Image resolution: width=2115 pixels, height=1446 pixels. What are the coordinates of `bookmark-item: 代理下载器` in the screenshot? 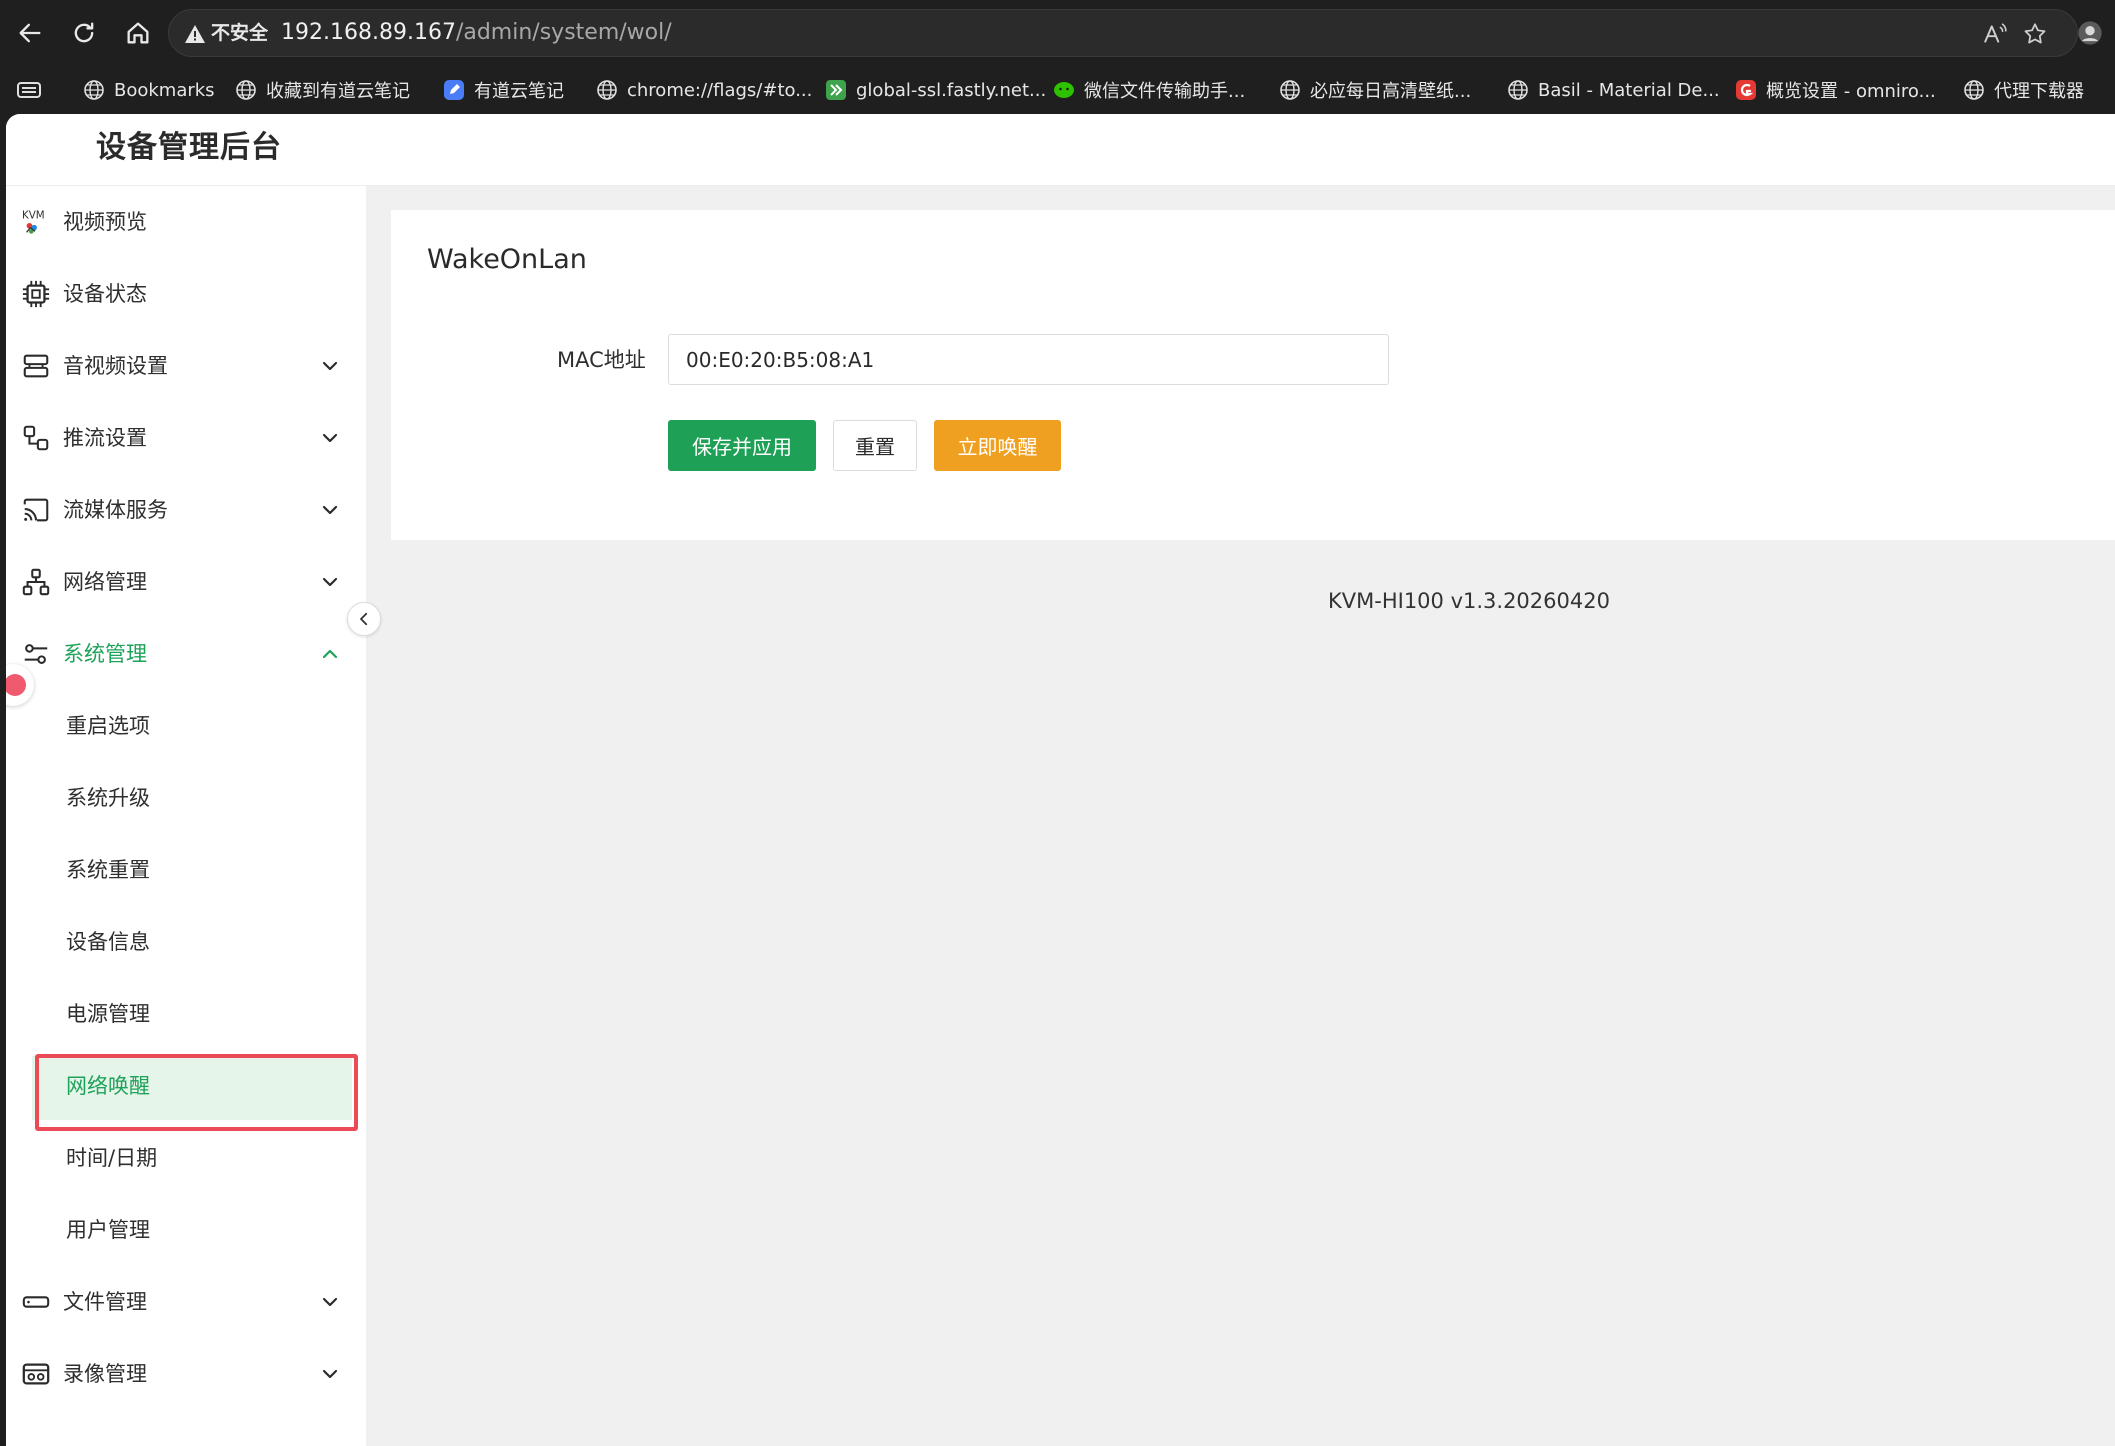 It's located at (2023, 90).